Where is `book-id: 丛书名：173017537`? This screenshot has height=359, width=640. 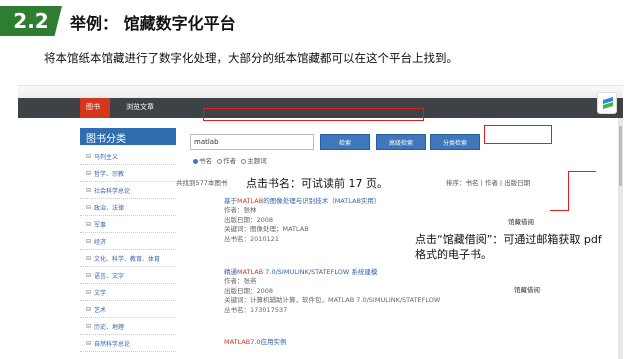
book-id: 丛书名：173017537 is located at coordinates (256, 309).